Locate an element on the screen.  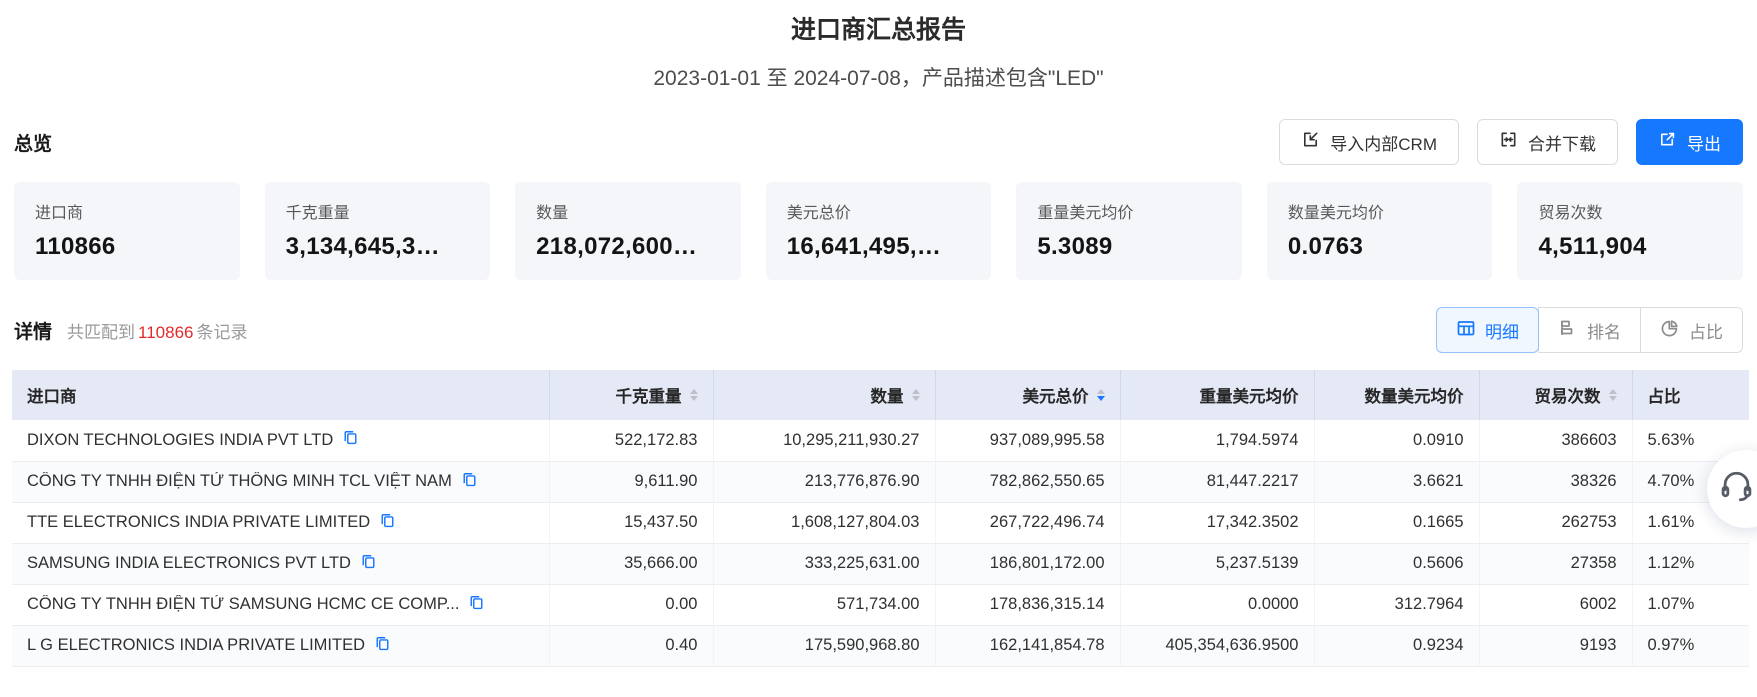
column-header-usd-total: 美元总价 is located at coordinates (1028, 395).